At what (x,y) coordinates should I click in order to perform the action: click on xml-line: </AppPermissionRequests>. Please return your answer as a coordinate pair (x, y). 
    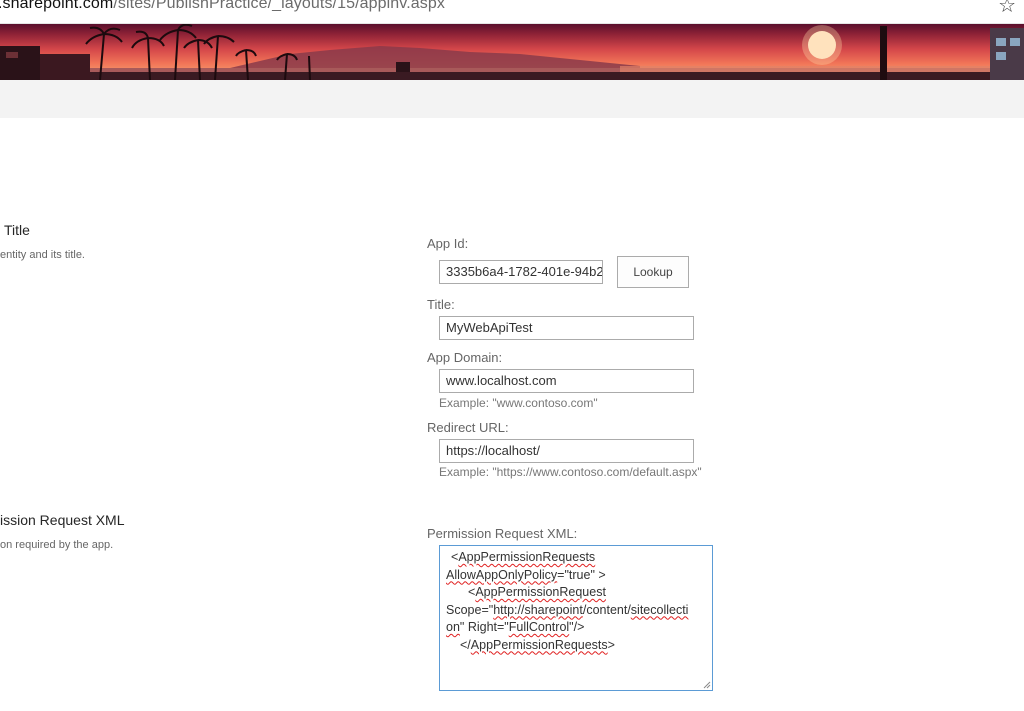
    Looking at the image, I should click on (576, 646).